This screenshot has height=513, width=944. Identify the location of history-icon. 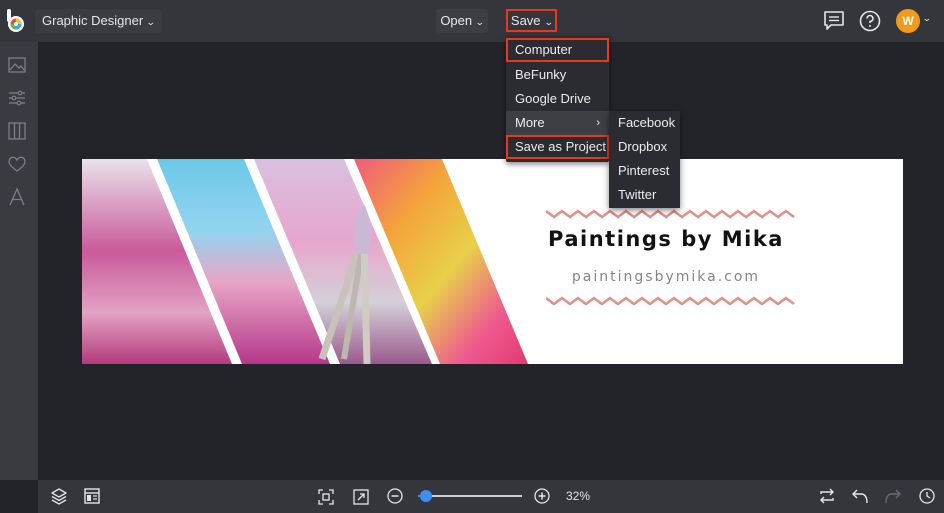
(927, 496).